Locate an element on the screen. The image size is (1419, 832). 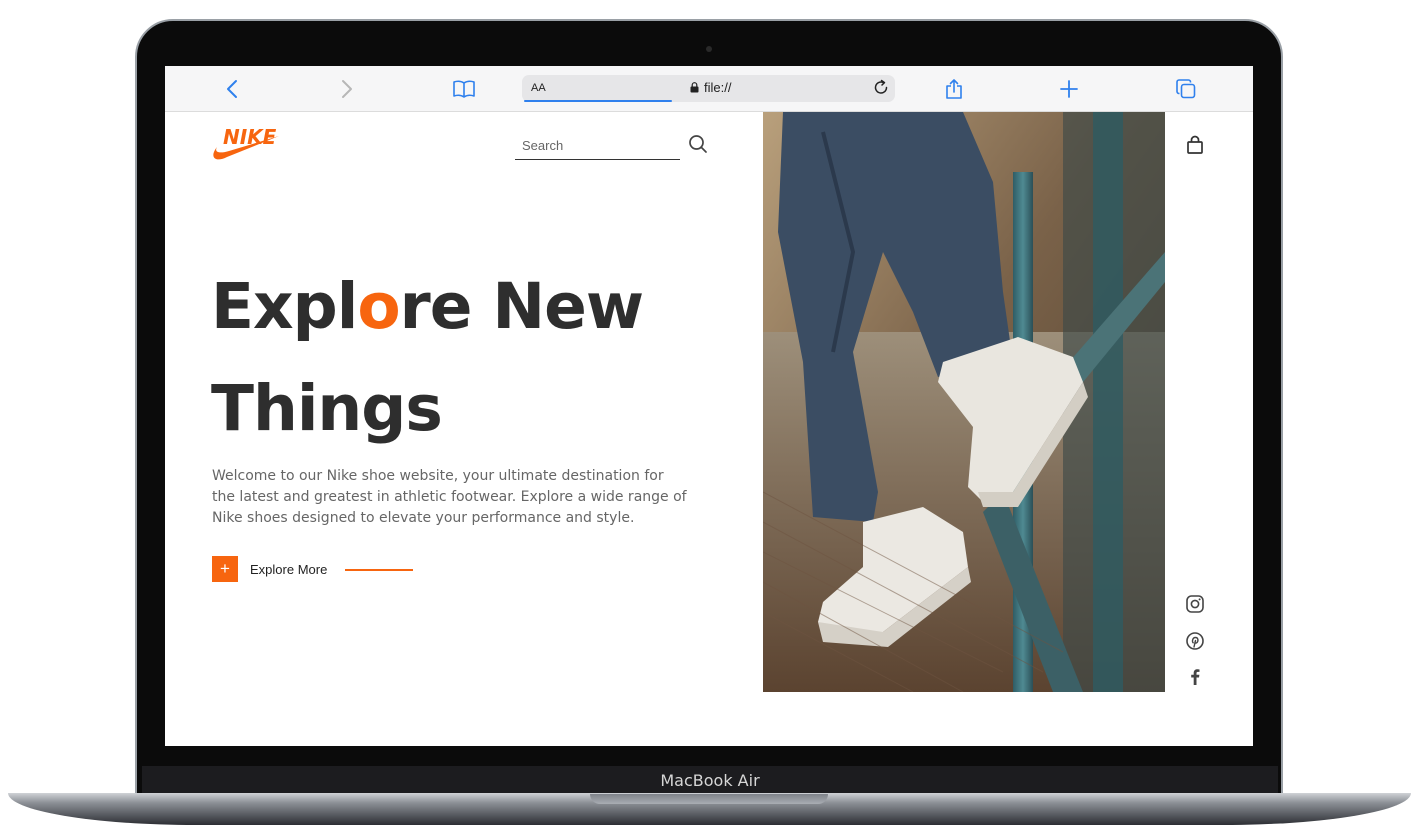
bookmarks-button is located at coordinates (464, 89).